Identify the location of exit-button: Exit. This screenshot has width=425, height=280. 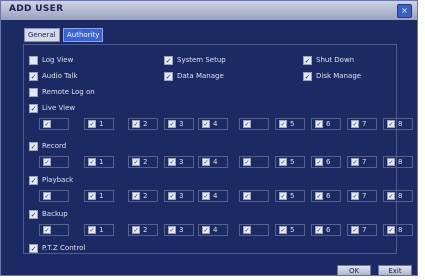
(395, 270).